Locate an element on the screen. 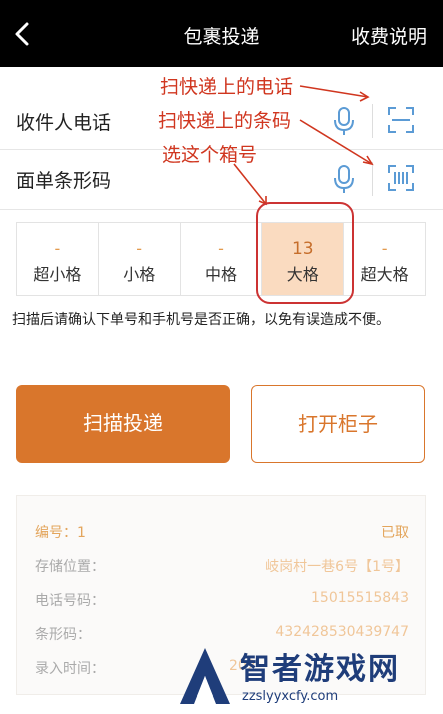 This screenshot has height=714, width=443. box-option-medium: - 中格 is located at coordinates (222, 259).